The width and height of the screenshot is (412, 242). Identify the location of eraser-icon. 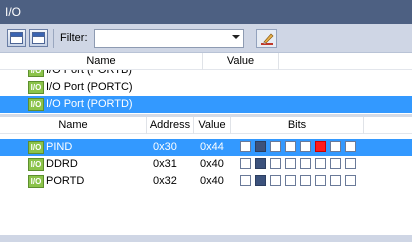
(267, 39).